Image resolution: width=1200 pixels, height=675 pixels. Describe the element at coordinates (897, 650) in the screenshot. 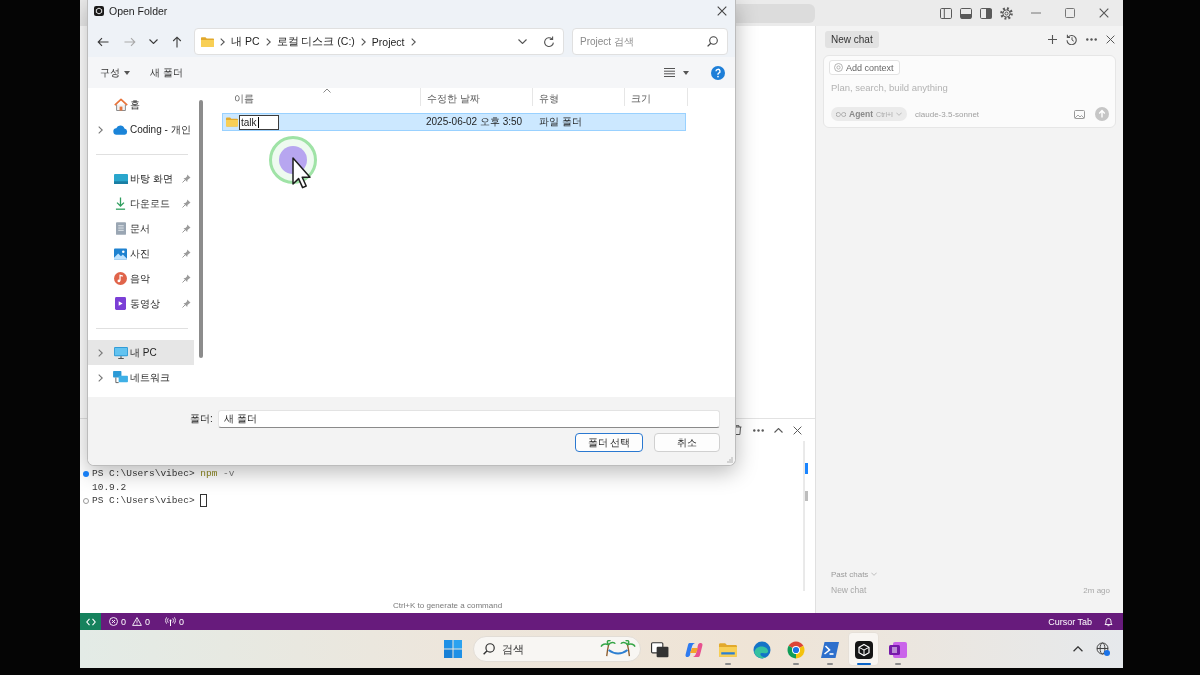

I see `note-tile-icon` at that location.